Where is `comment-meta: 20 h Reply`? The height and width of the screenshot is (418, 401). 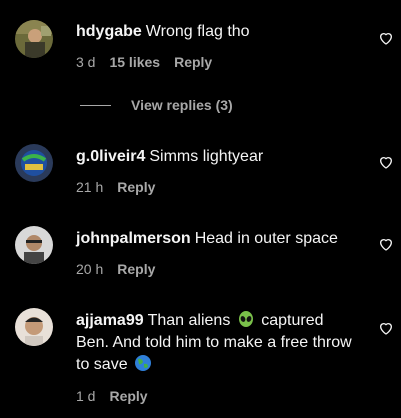
comment-meta: 20 h Reply is located at coordinates (122, 269).